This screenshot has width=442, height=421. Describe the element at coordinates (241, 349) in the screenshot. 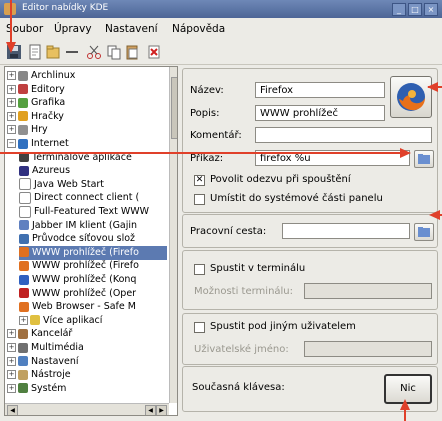

I see `username-label: Uživatelské jméno:` at that location.